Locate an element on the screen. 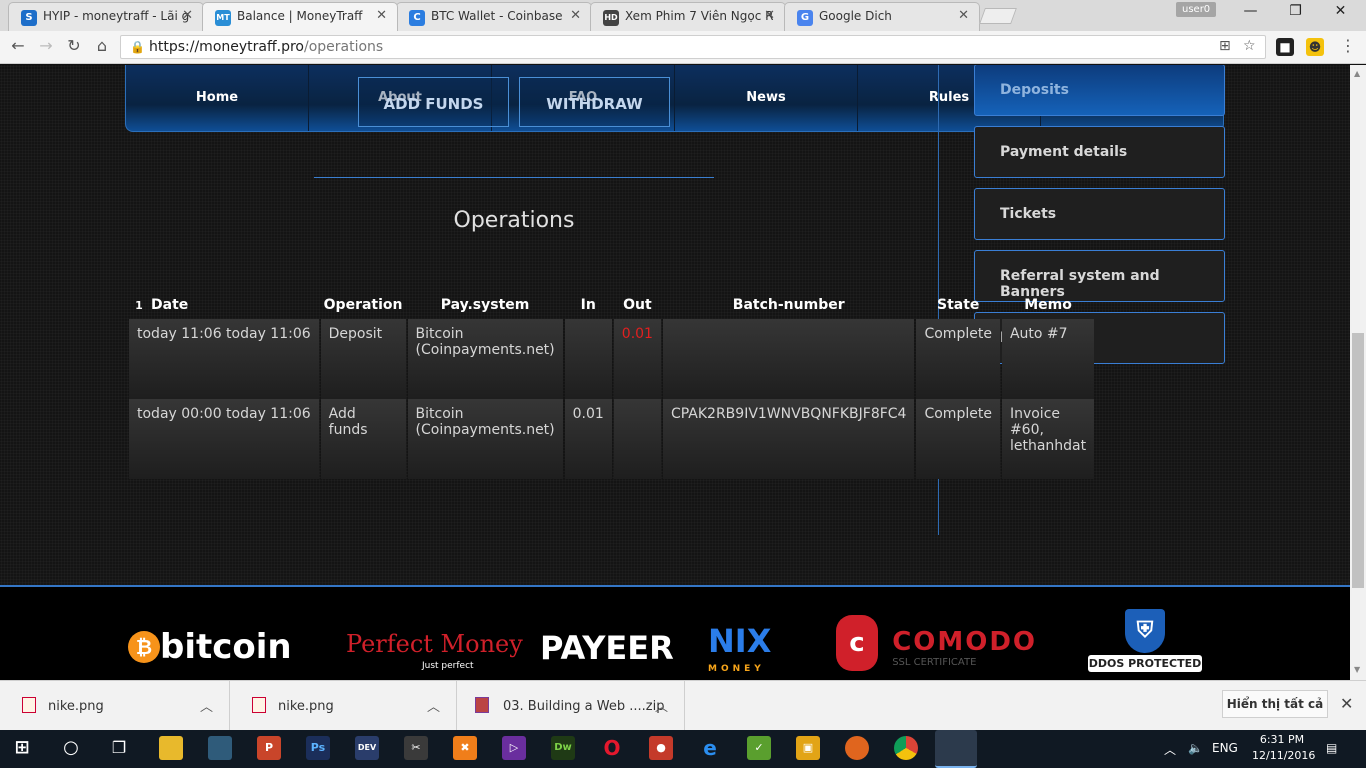  tools-icon: ✂ is located at coordinates (416, 748).